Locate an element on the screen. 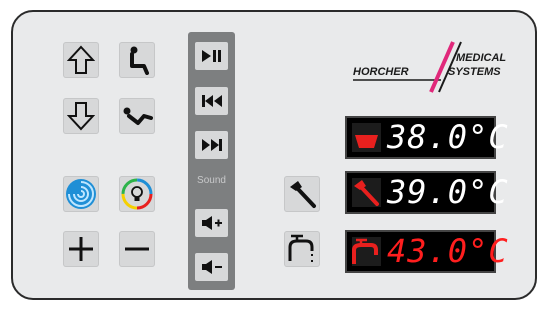 This screenshot has height=309, width=552. sit-upright-button is located at coordinates (137, 60).